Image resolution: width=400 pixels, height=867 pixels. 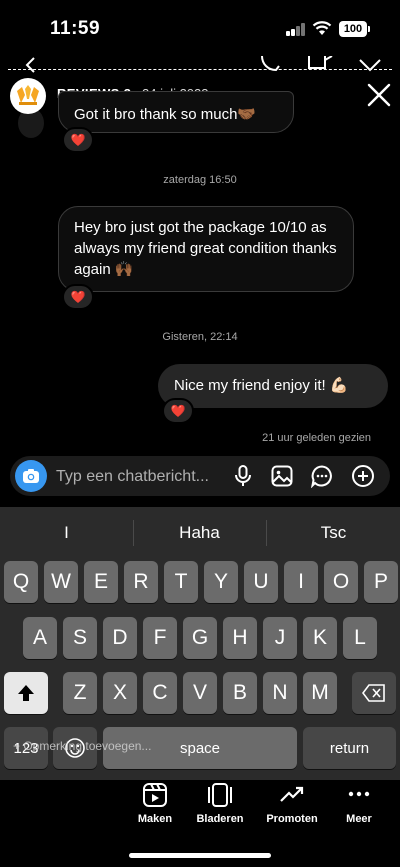 What do you see at coordinates (292, 794) in the screenshot?
I see `trending-up-icon` at bounding box center [292, 794].